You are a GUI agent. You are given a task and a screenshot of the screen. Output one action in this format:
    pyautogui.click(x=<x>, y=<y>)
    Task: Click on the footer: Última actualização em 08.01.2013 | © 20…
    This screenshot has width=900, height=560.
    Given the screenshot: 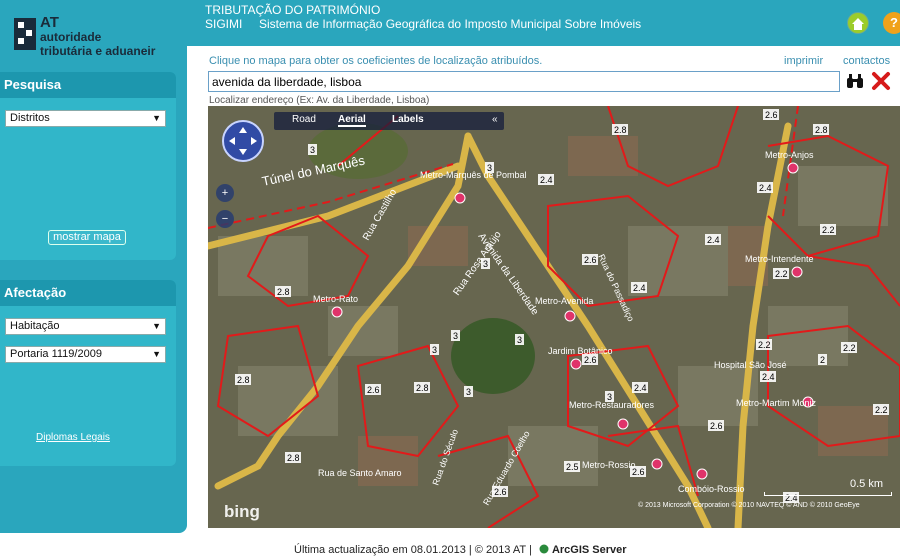 What is the action you would take?
    pyautogui.click(x=460, y=550)
    